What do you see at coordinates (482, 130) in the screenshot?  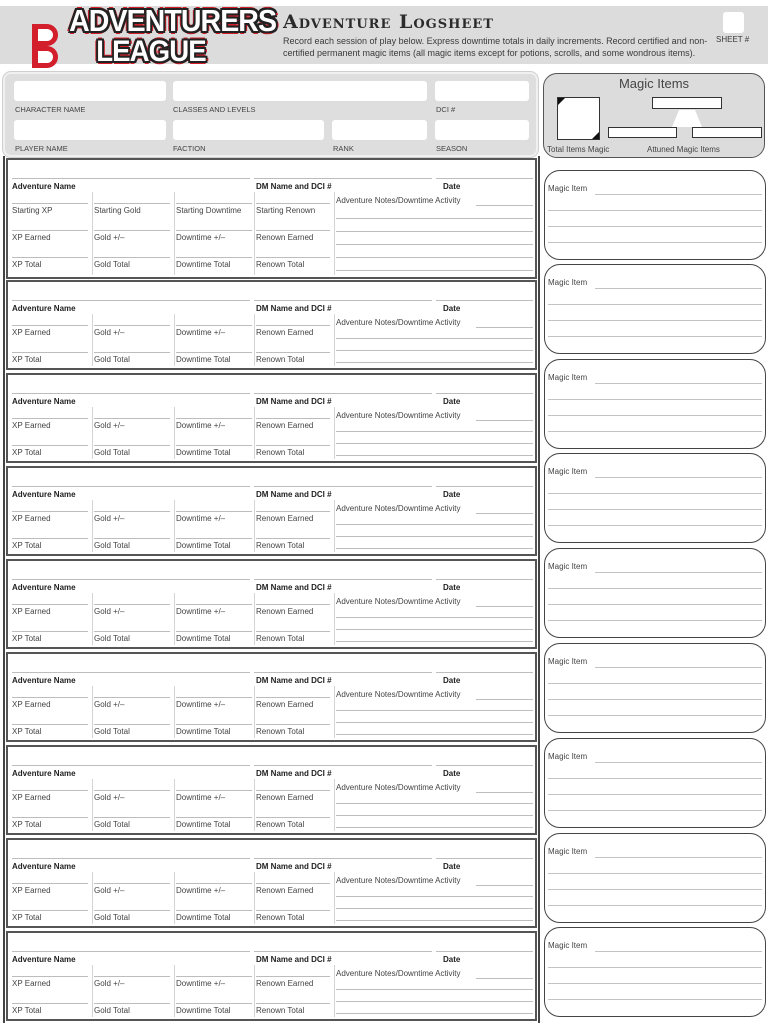 I see `season-field` at bounding box center [482, 130].